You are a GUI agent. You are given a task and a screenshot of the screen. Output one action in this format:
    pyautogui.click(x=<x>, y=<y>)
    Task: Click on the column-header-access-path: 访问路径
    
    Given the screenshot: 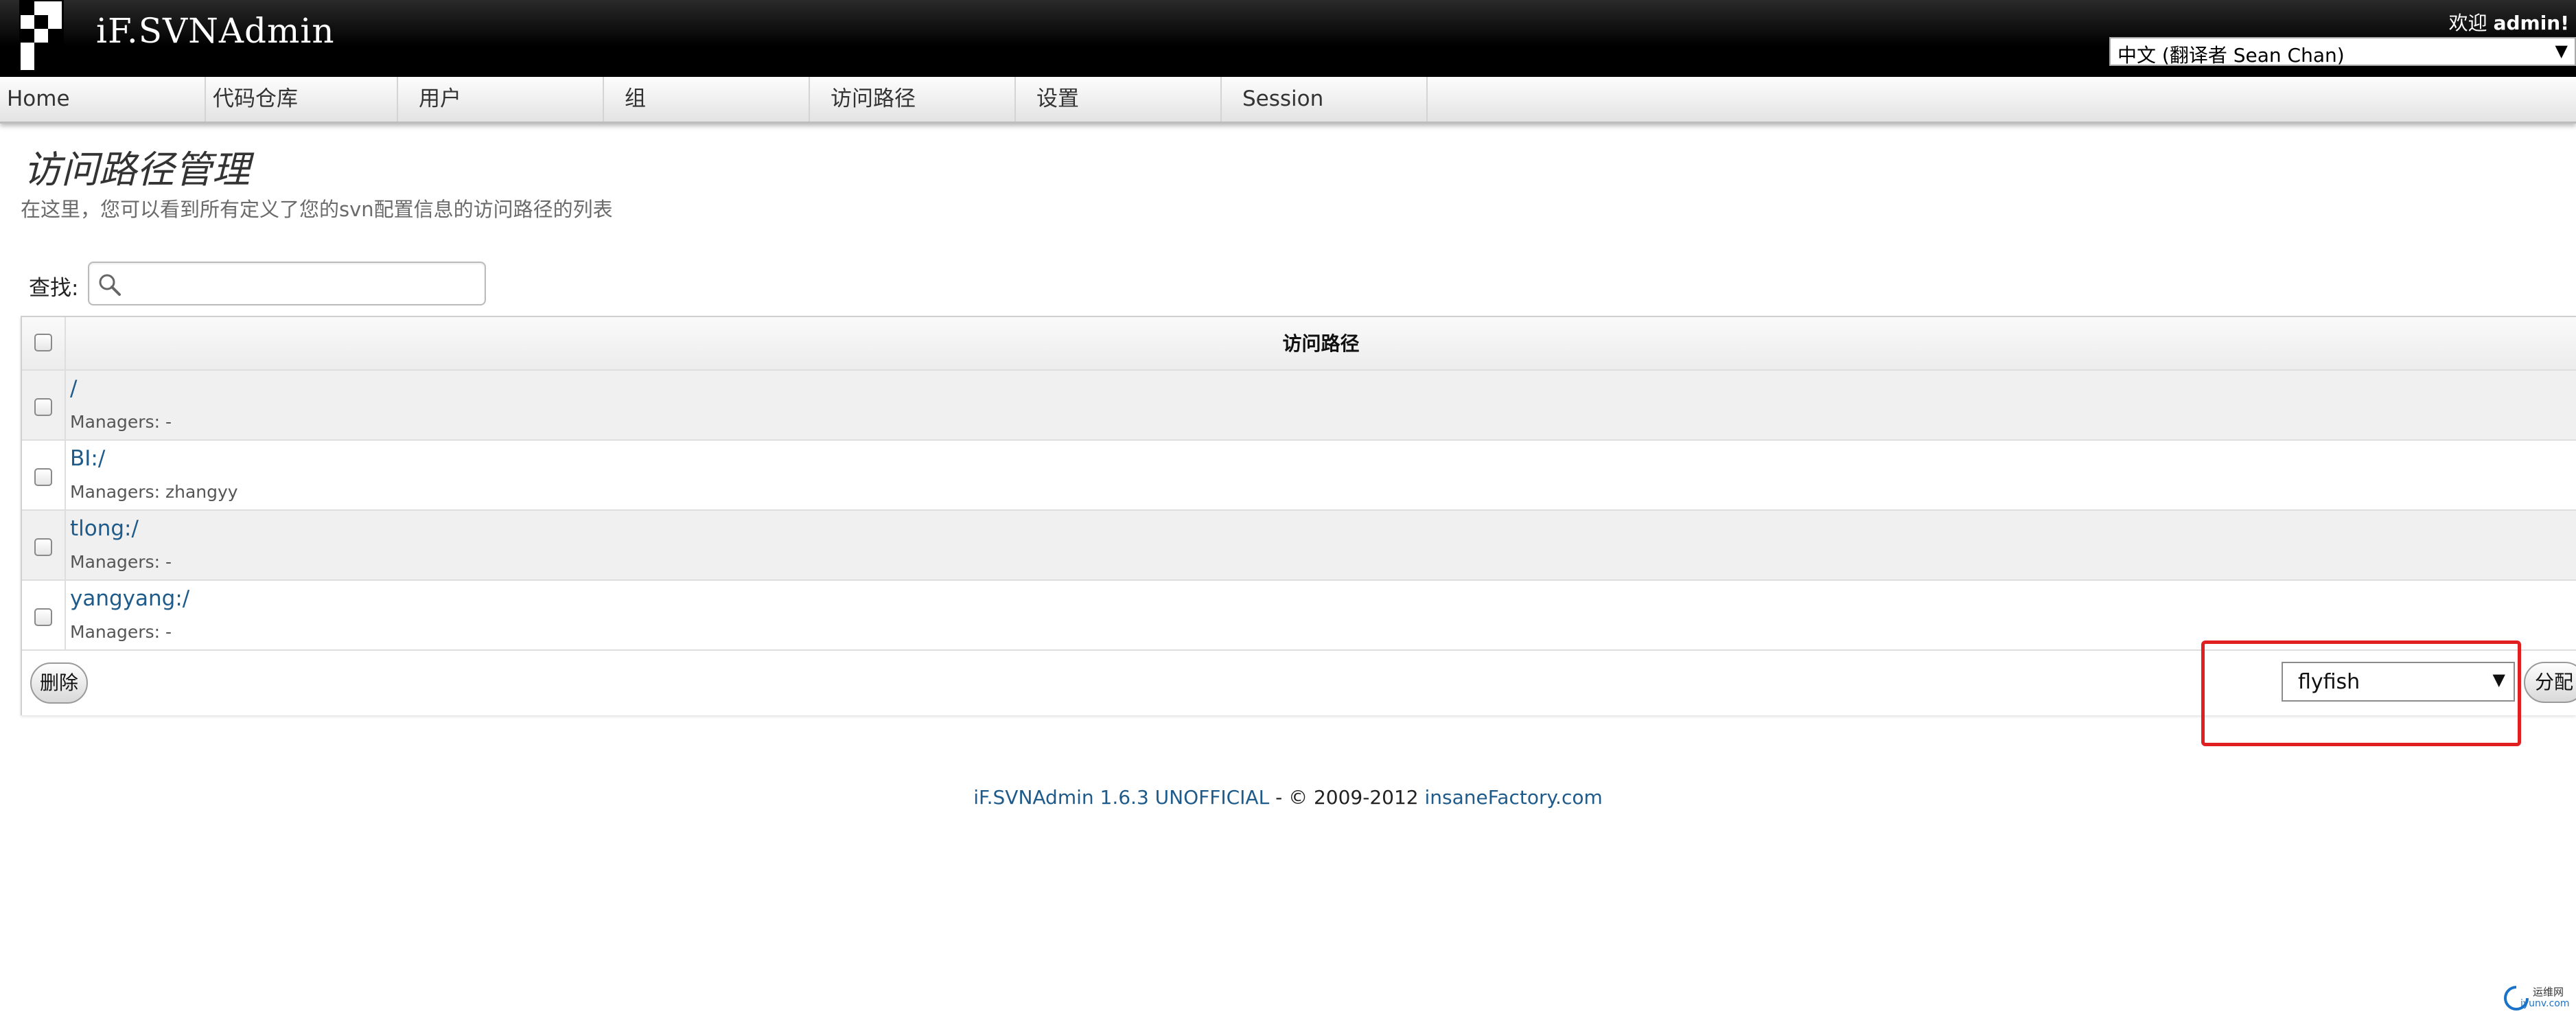 What is the action you would take?
    pyautogui.click(x=1321, y=343)
    